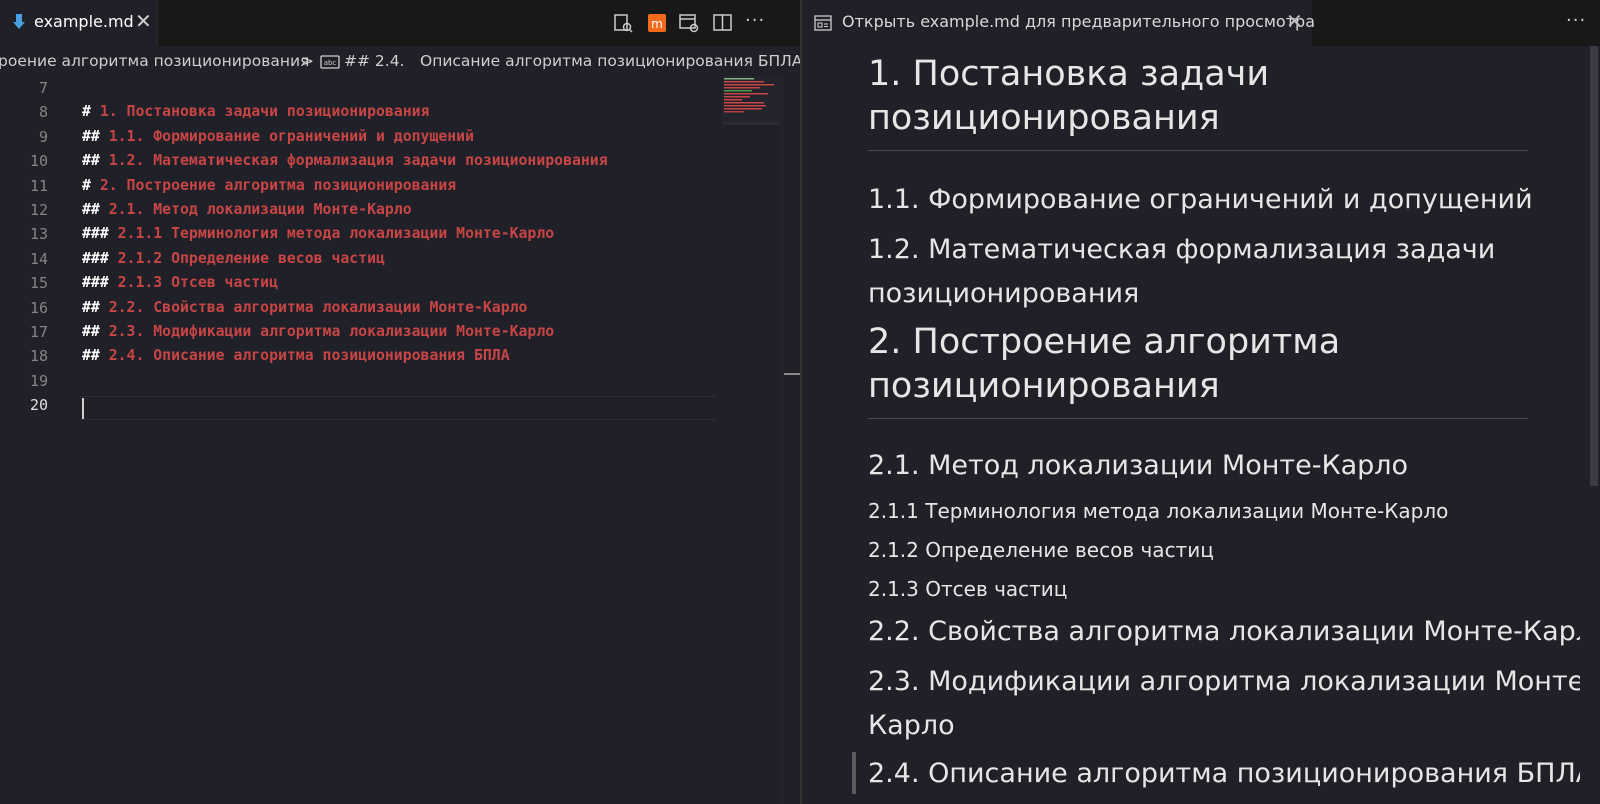  What do you see at coordinates (278, 185) in the screenshot?
I see `heading-text: 2. Построение алгоритма позиционирования` at bounding box center [278, 185].